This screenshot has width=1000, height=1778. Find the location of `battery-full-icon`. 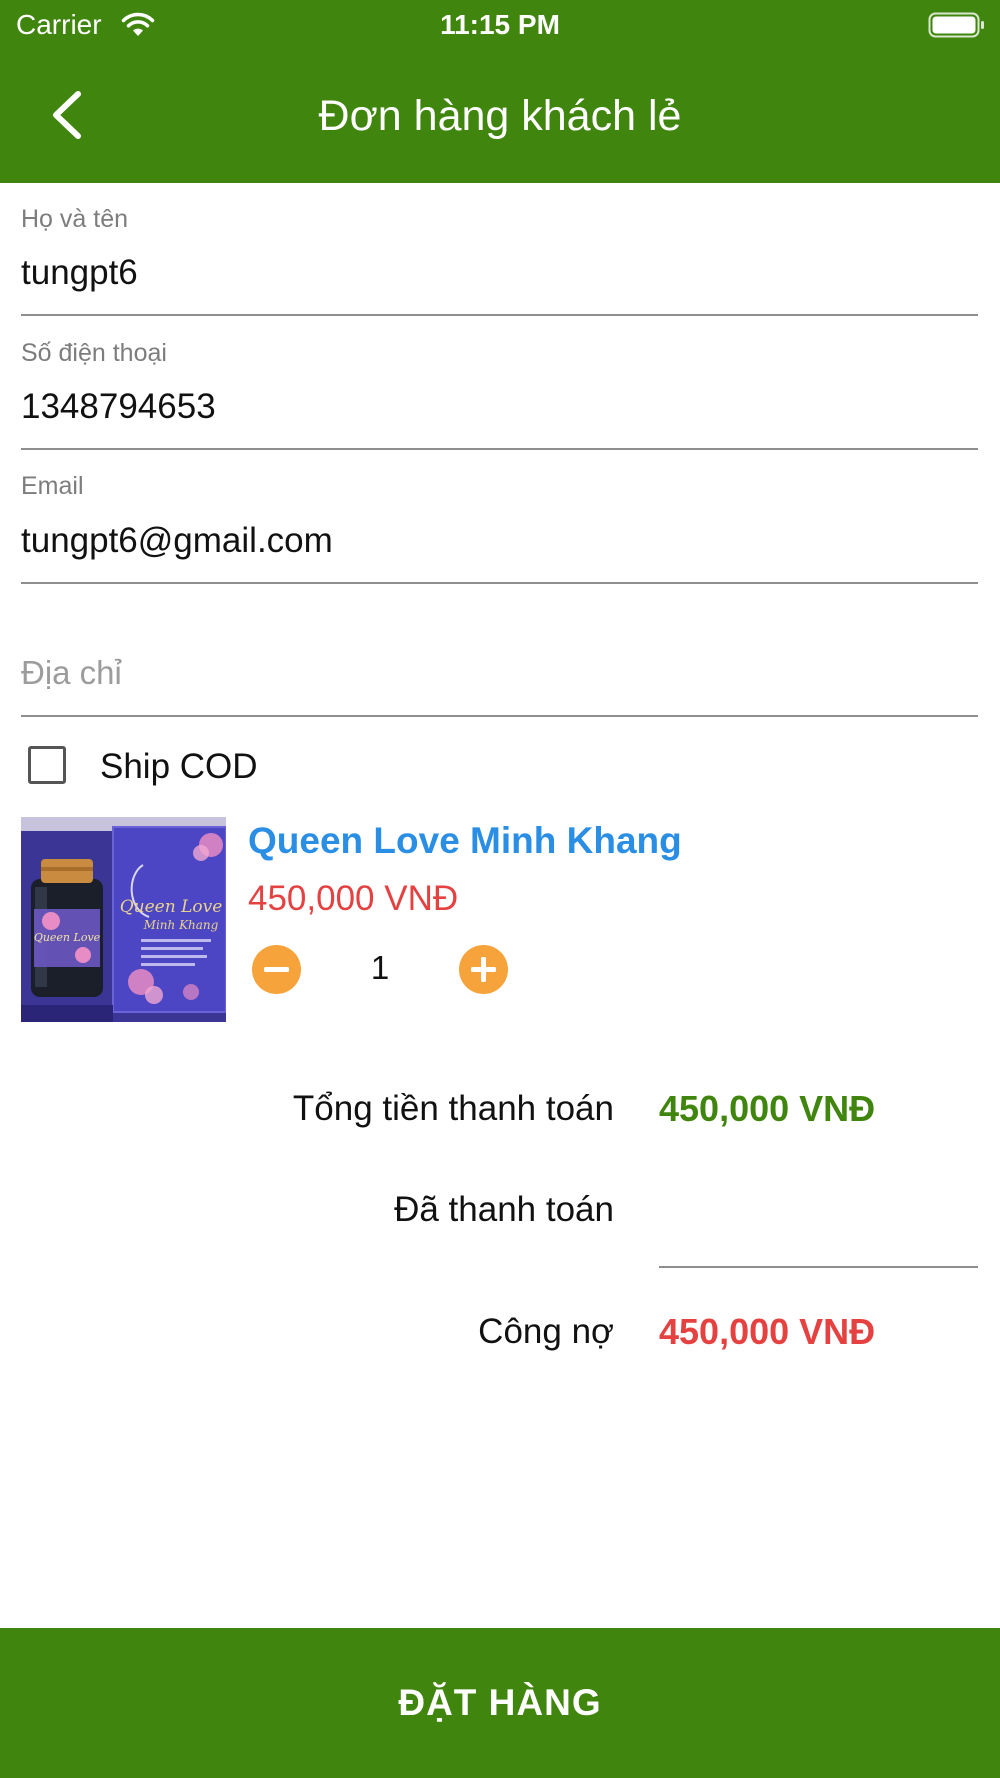

battery-full-icon is located at coordinates (956, 25).